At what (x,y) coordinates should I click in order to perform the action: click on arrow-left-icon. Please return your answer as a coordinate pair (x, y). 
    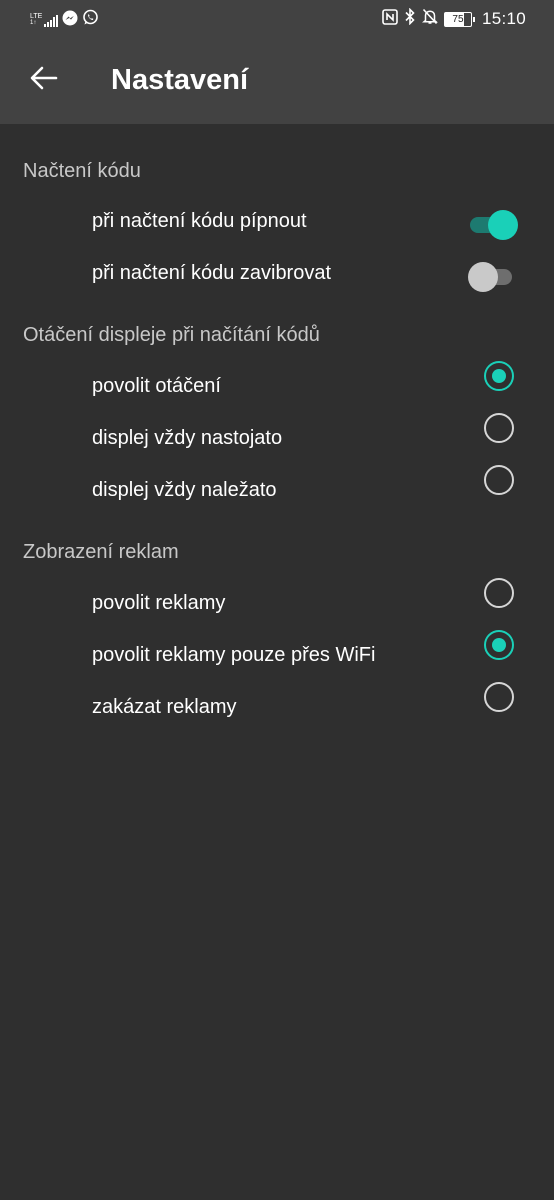
    Looking at the image, I should click on (44, 80).